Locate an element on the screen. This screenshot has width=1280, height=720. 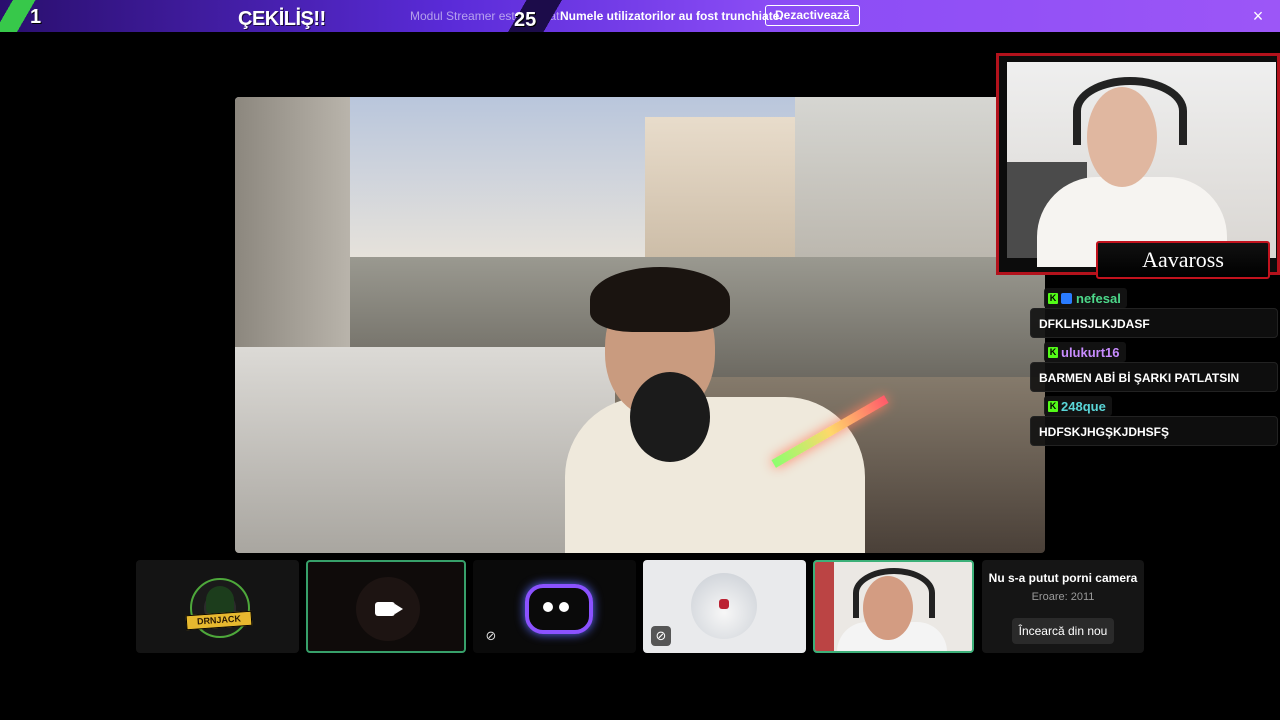
avatar-figure is located at coordinates (724, 604).